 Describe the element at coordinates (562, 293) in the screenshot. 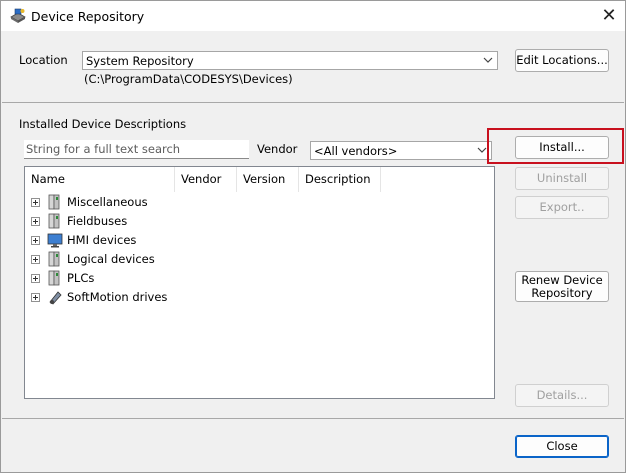

I see `renew-button-line2: Repository` at that location.